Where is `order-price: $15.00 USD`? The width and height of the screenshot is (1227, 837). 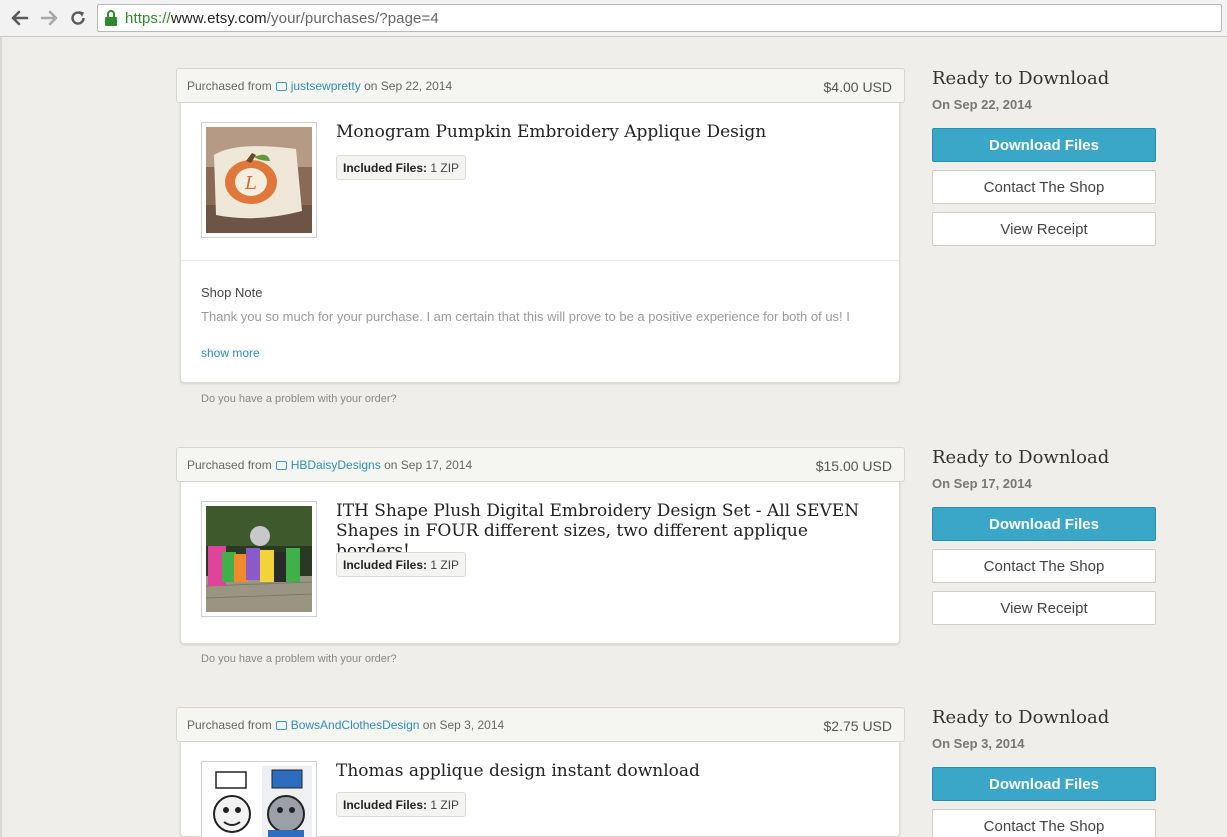 order-price: $15.00 USD is located at coordinates (853, 466).